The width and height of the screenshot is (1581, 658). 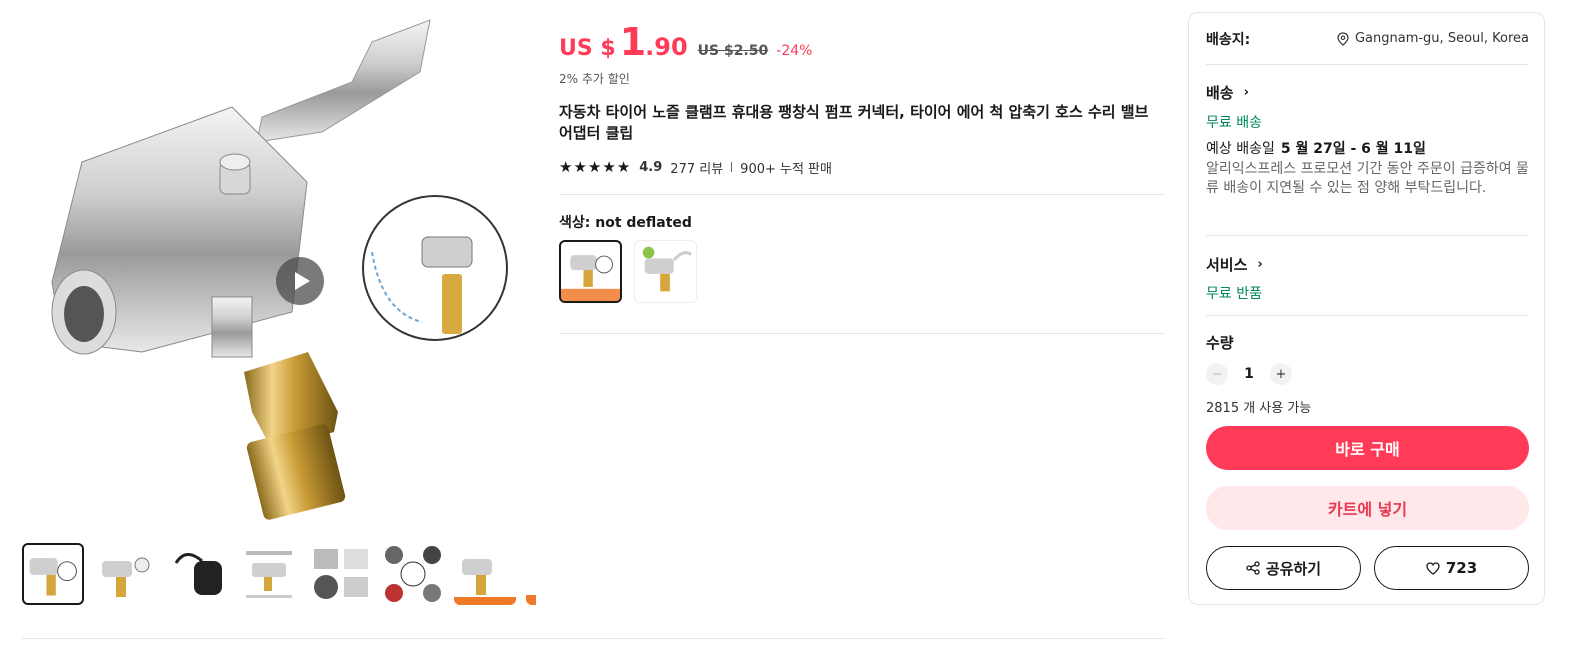 I want to click on rating-score: 4.9, so click(x=651, y=167).